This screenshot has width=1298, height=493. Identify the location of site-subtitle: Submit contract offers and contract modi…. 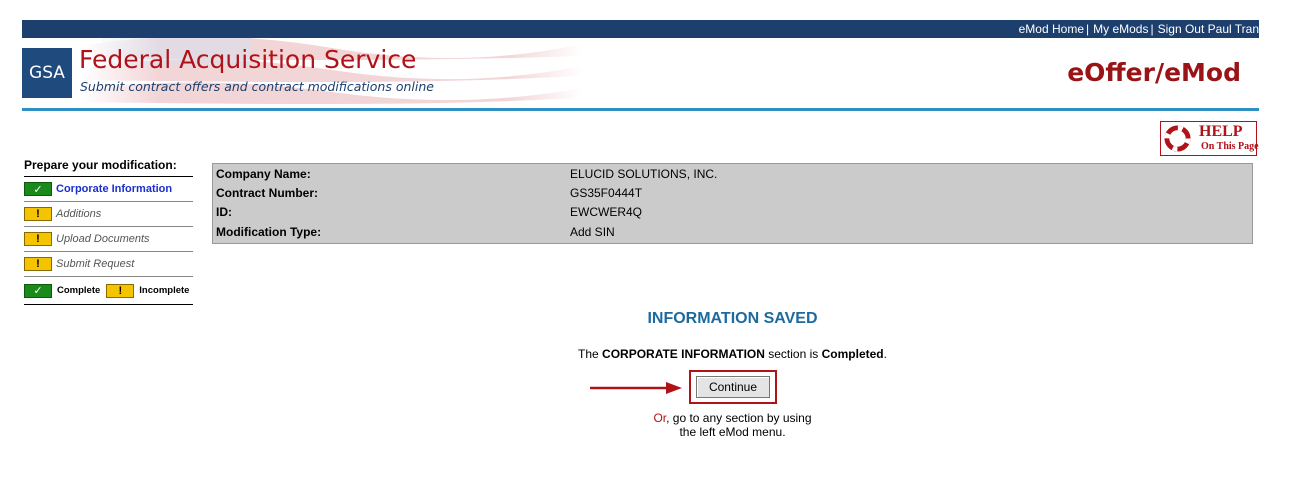
(257, 86).